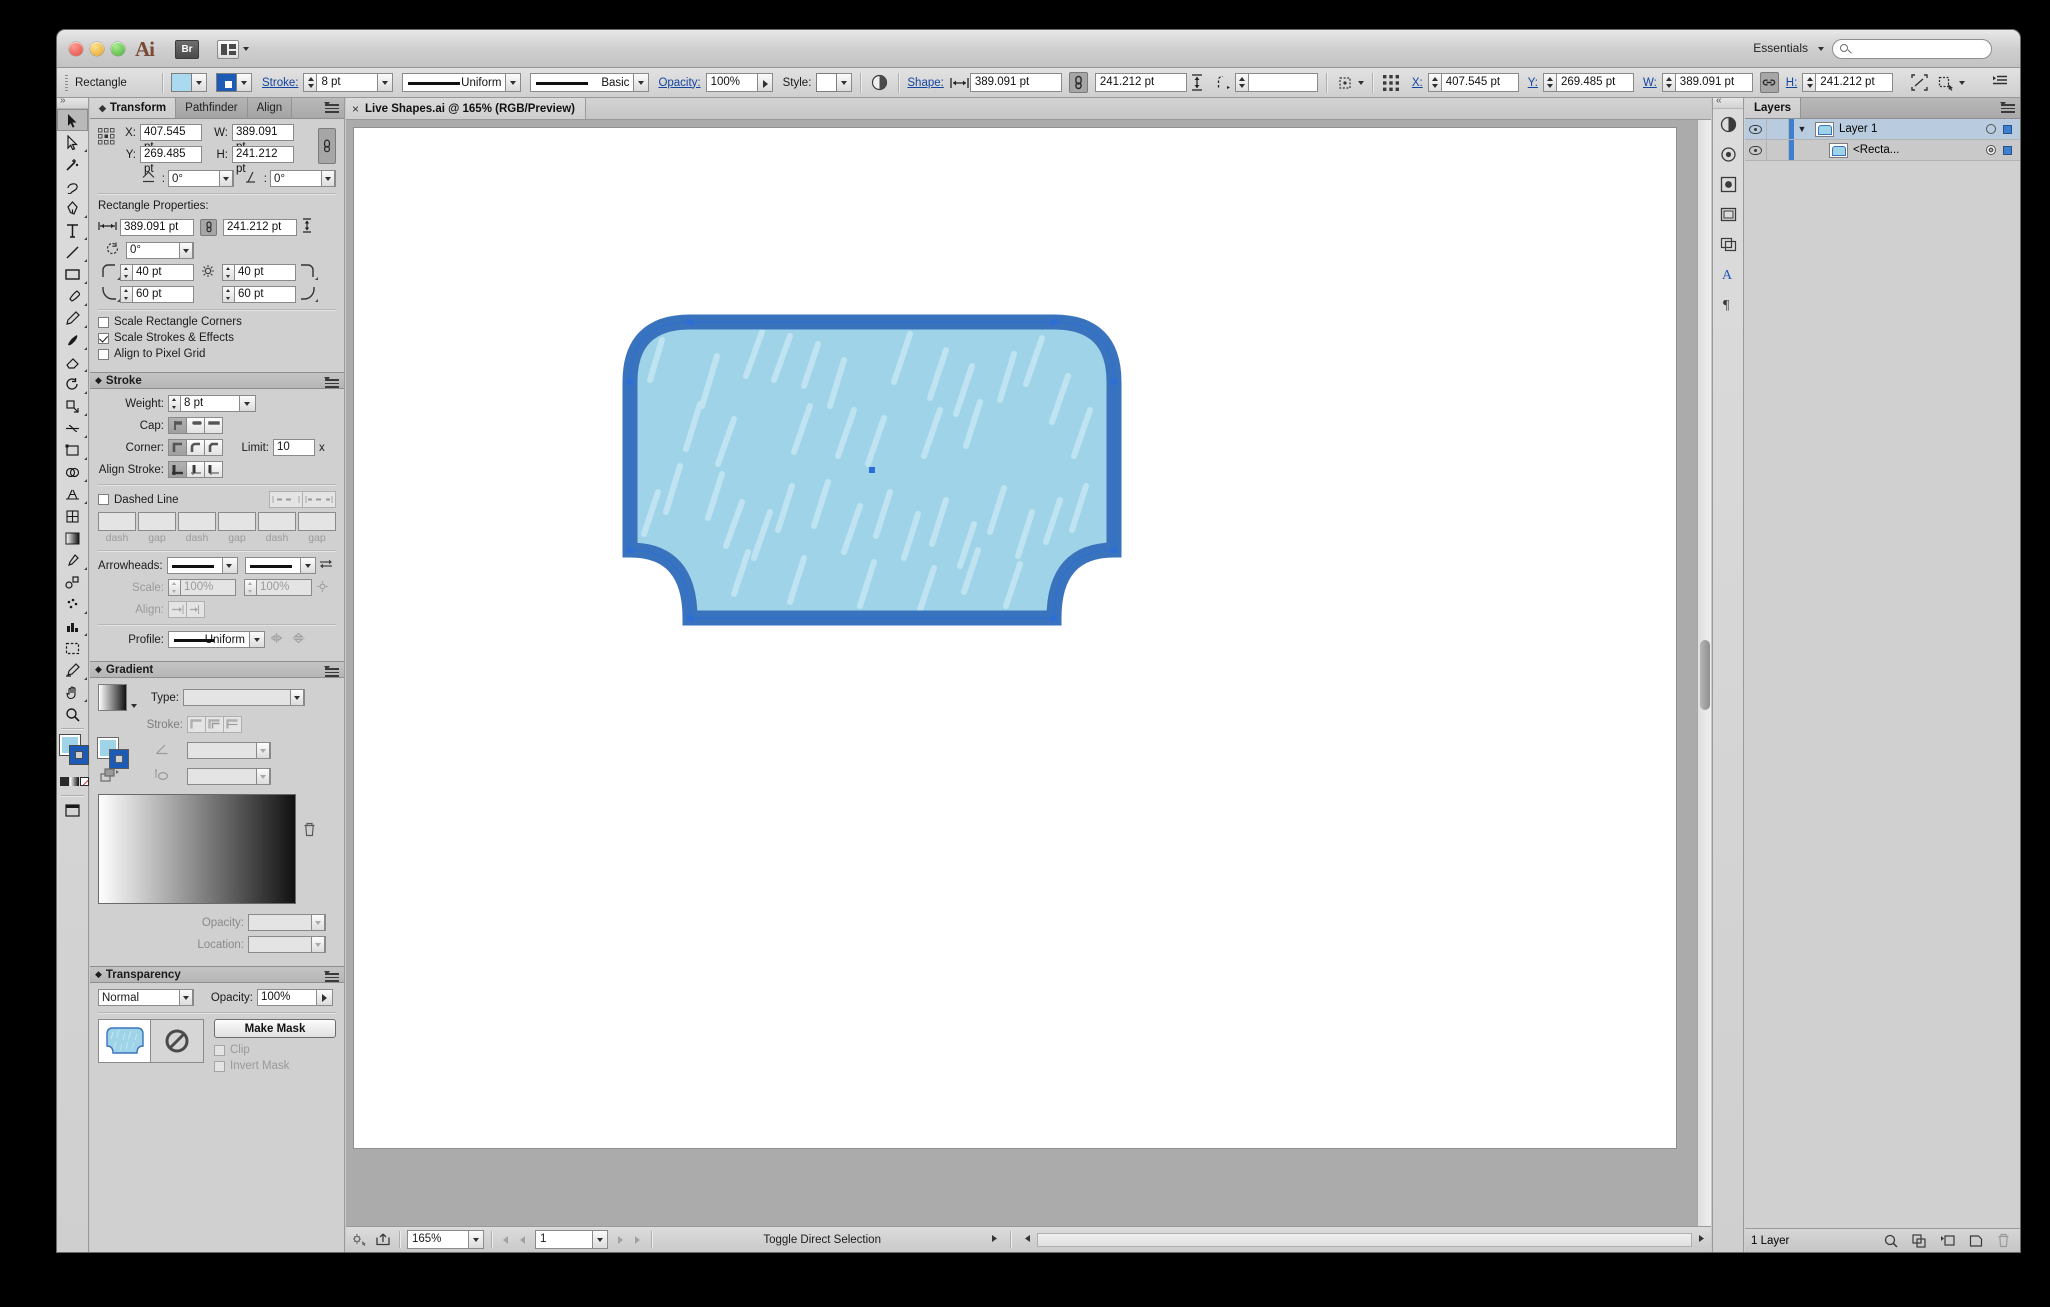 This screenshot has width=2050, height=1307. I want to click on corner-bl-field: 60 pt, so click(163, 294).